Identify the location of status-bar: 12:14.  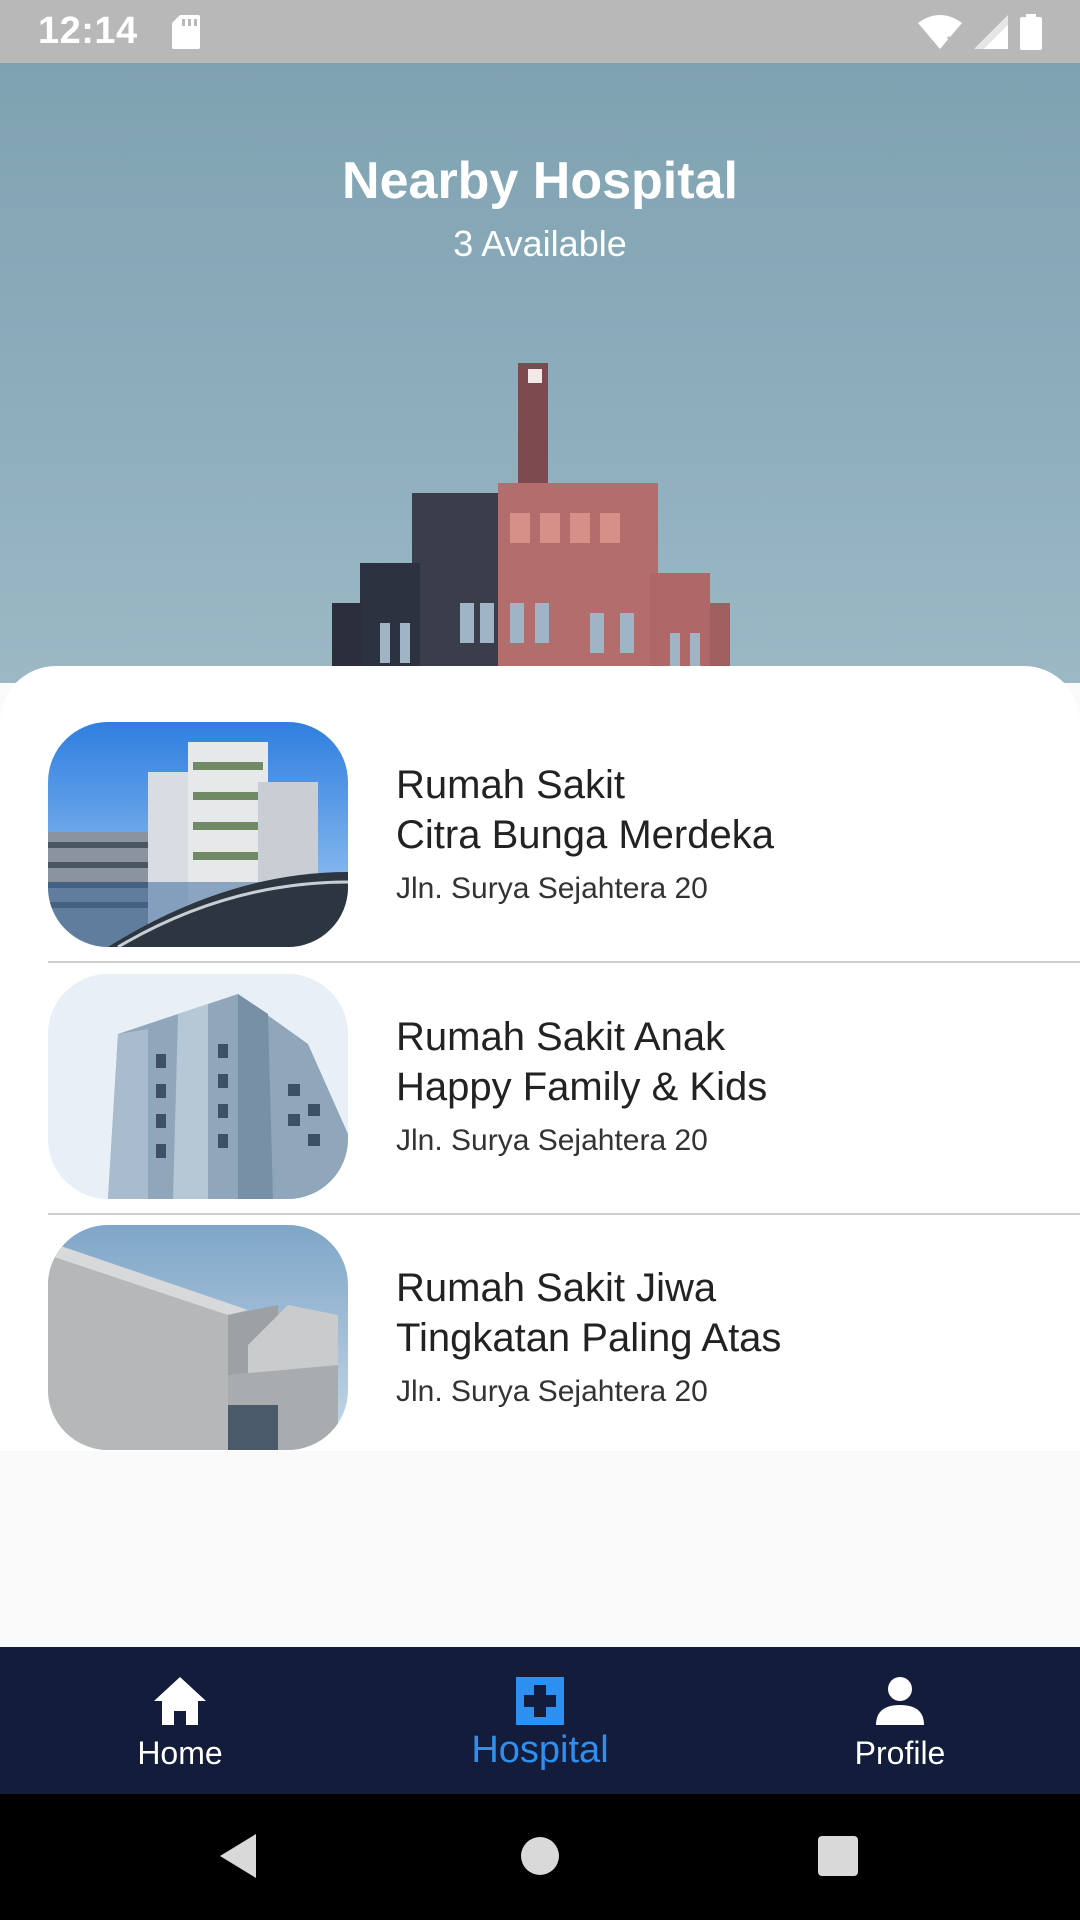
(540, 31).